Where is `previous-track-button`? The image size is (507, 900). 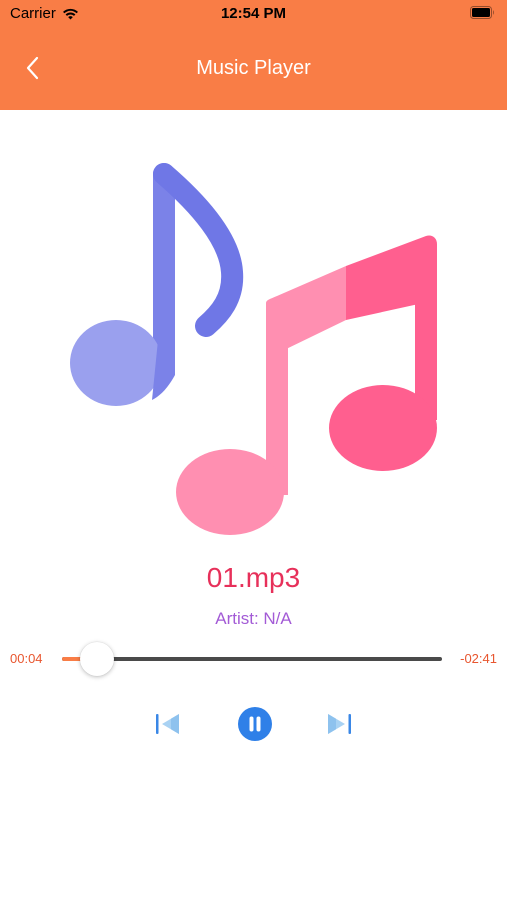
previous-track-button is located at coordinates (169, 724).